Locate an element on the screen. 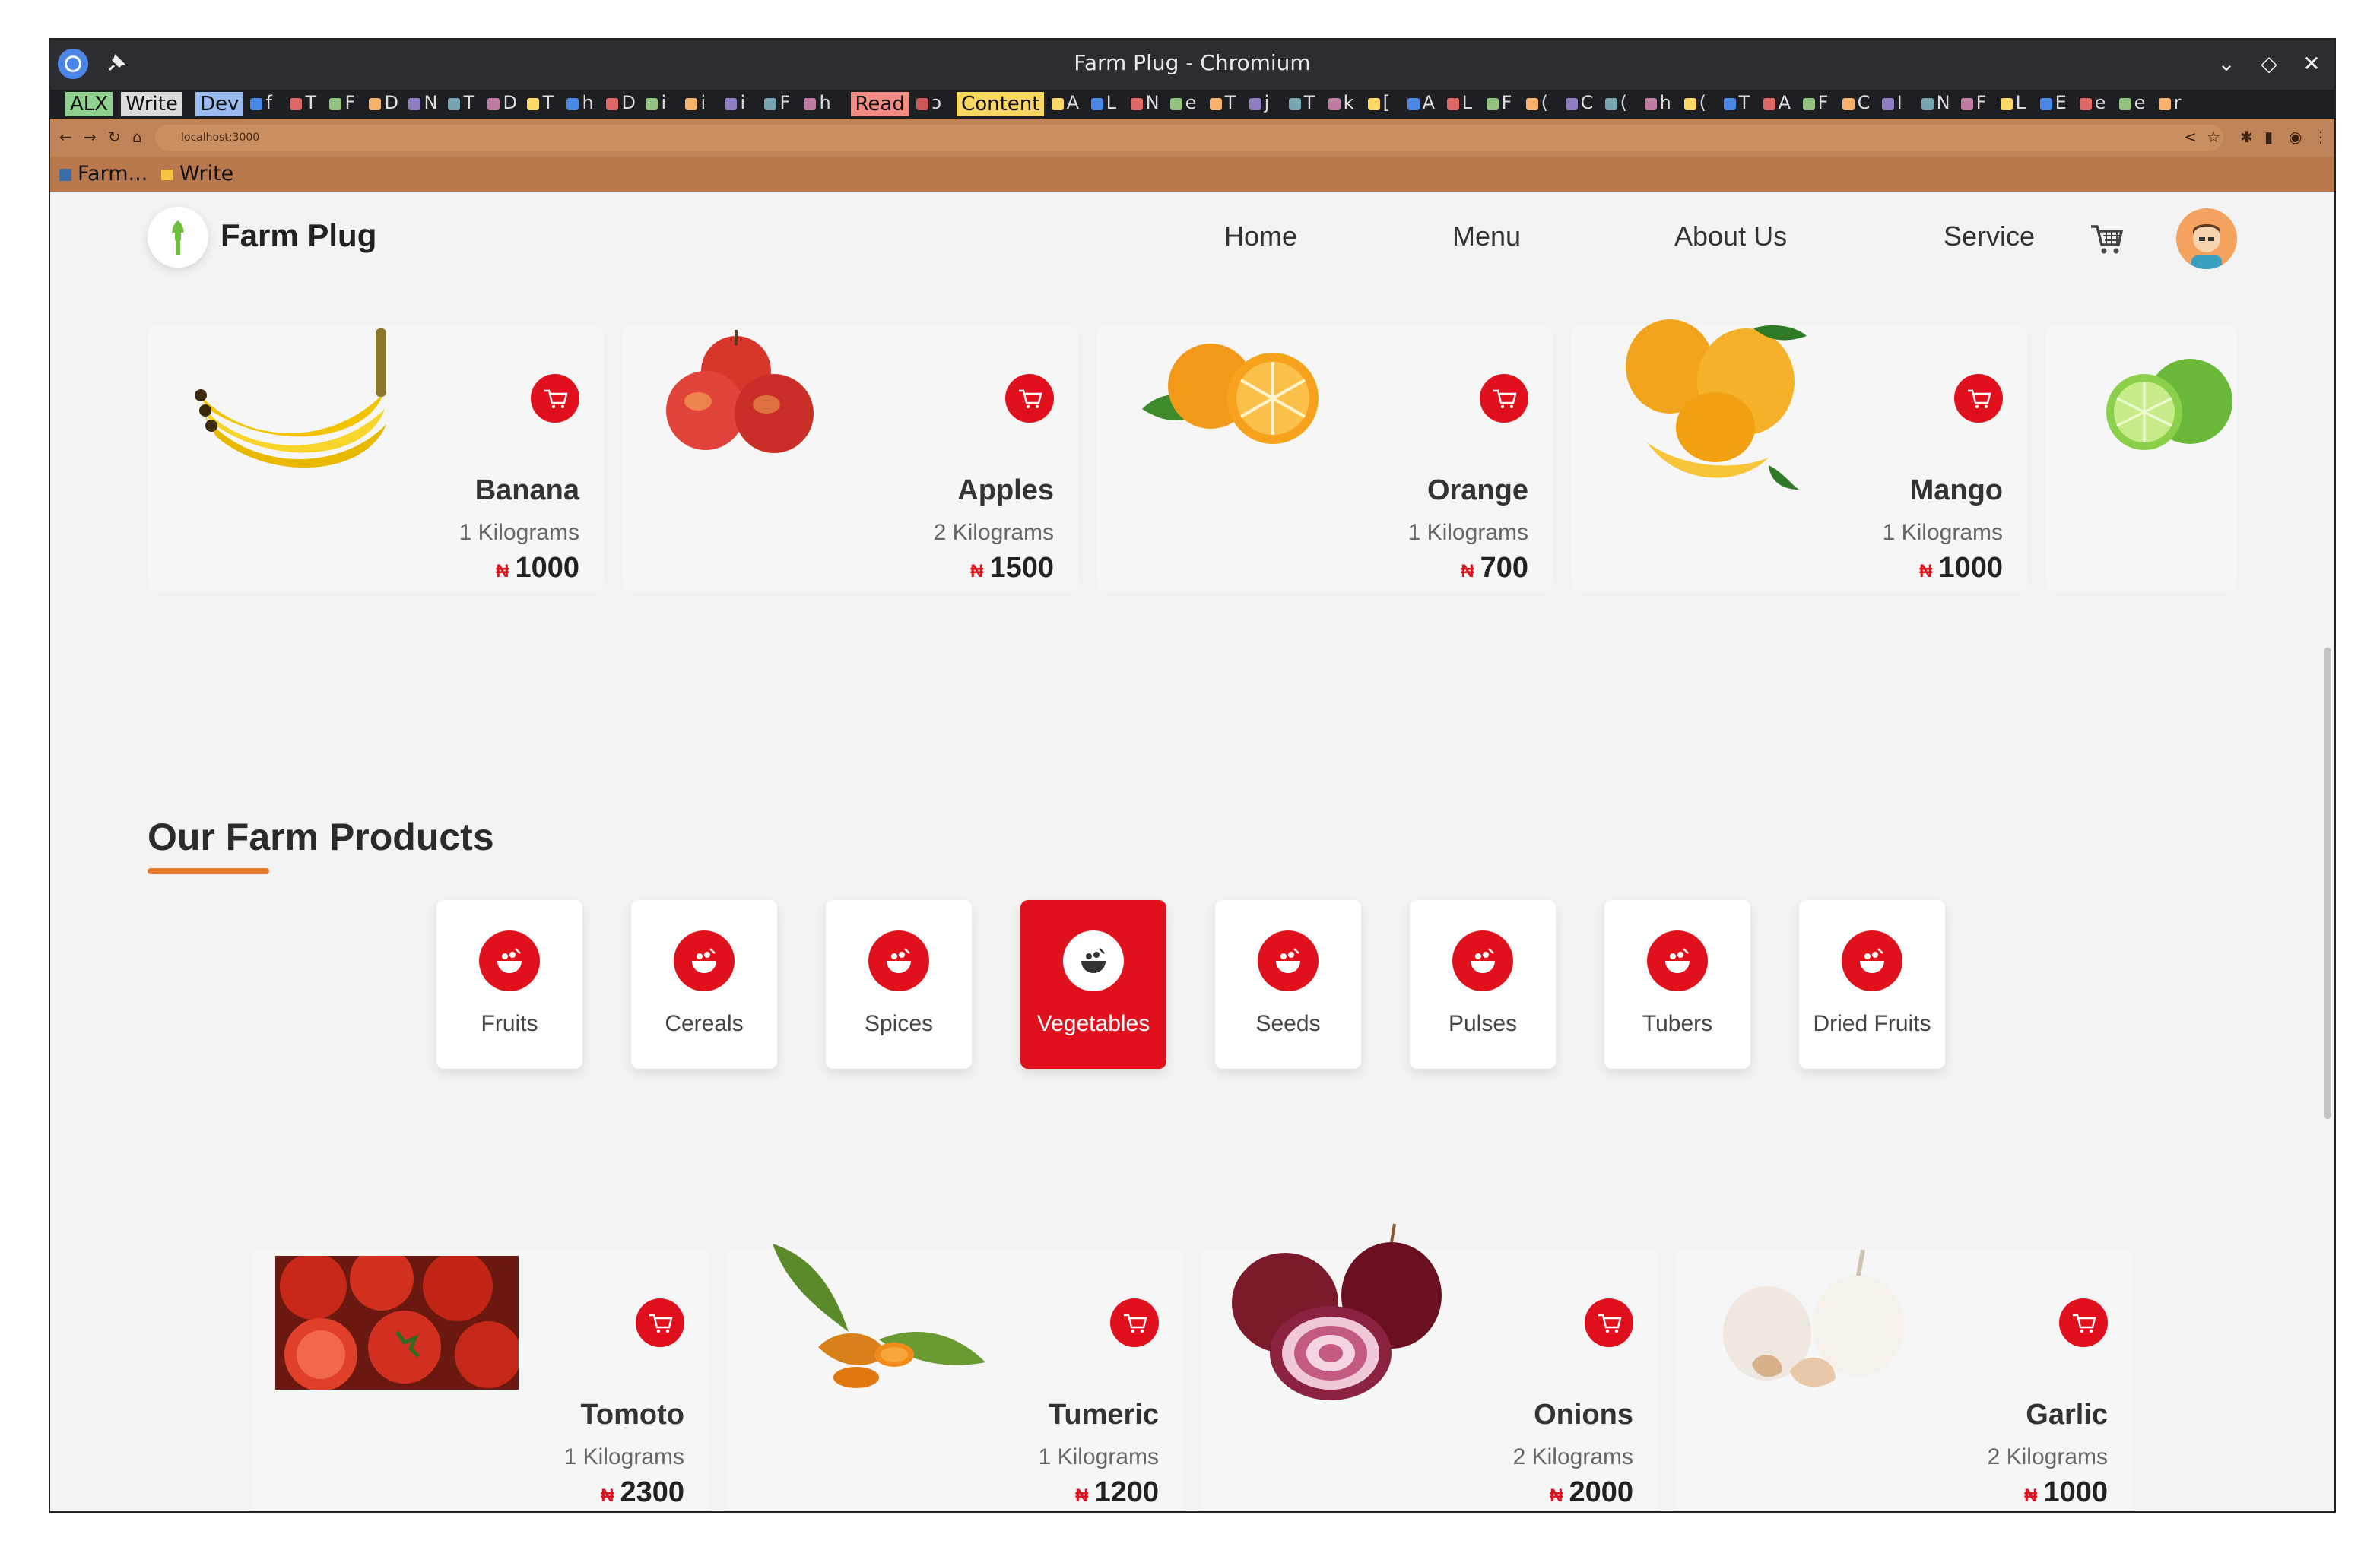 This screenshot has height=1566, width=2380. nav-menu: Menu is located at coordinates (1486, 236).